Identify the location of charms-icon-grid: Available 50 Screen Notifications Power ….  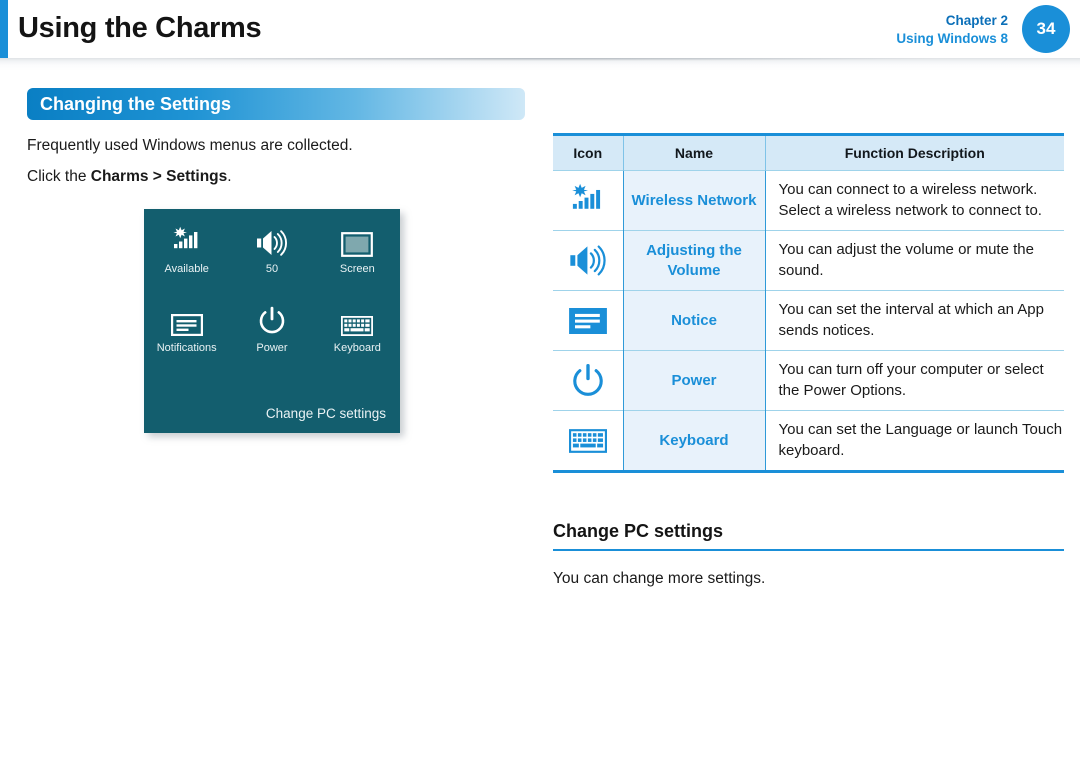
(272, 288).